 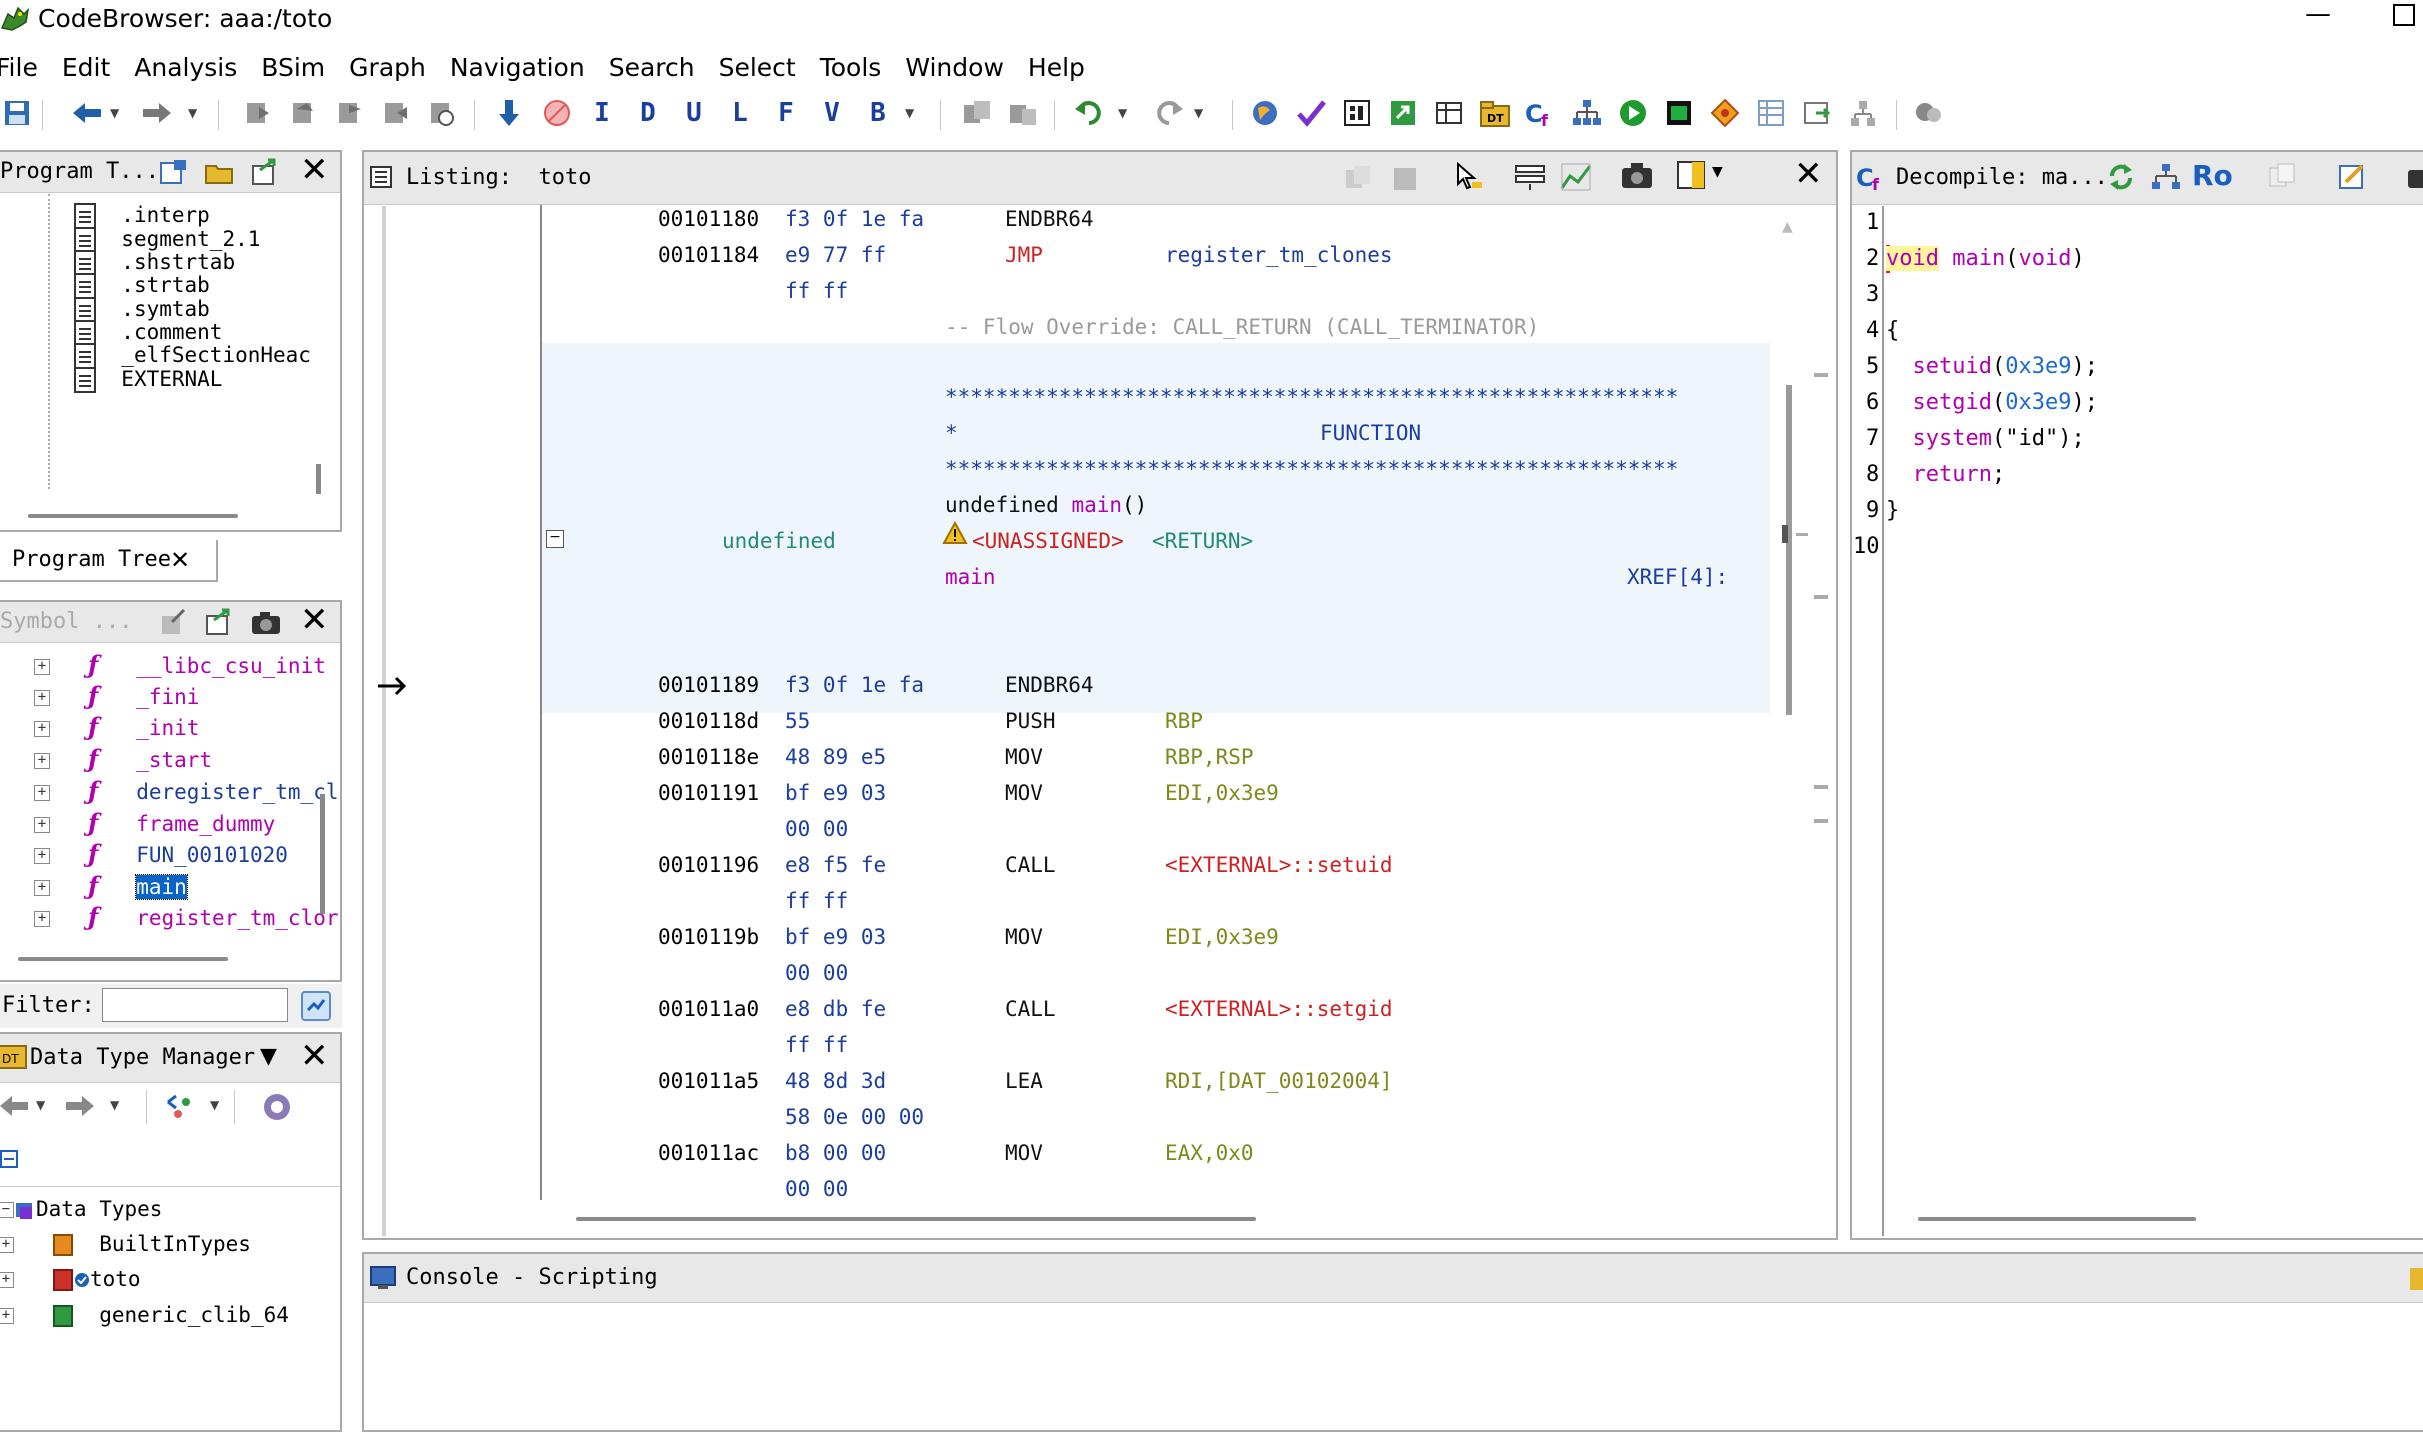 What do you see at coordinates (2121, 179) in the screenshot?
I see `refresh-icon` at bounding box center [2121, 179].